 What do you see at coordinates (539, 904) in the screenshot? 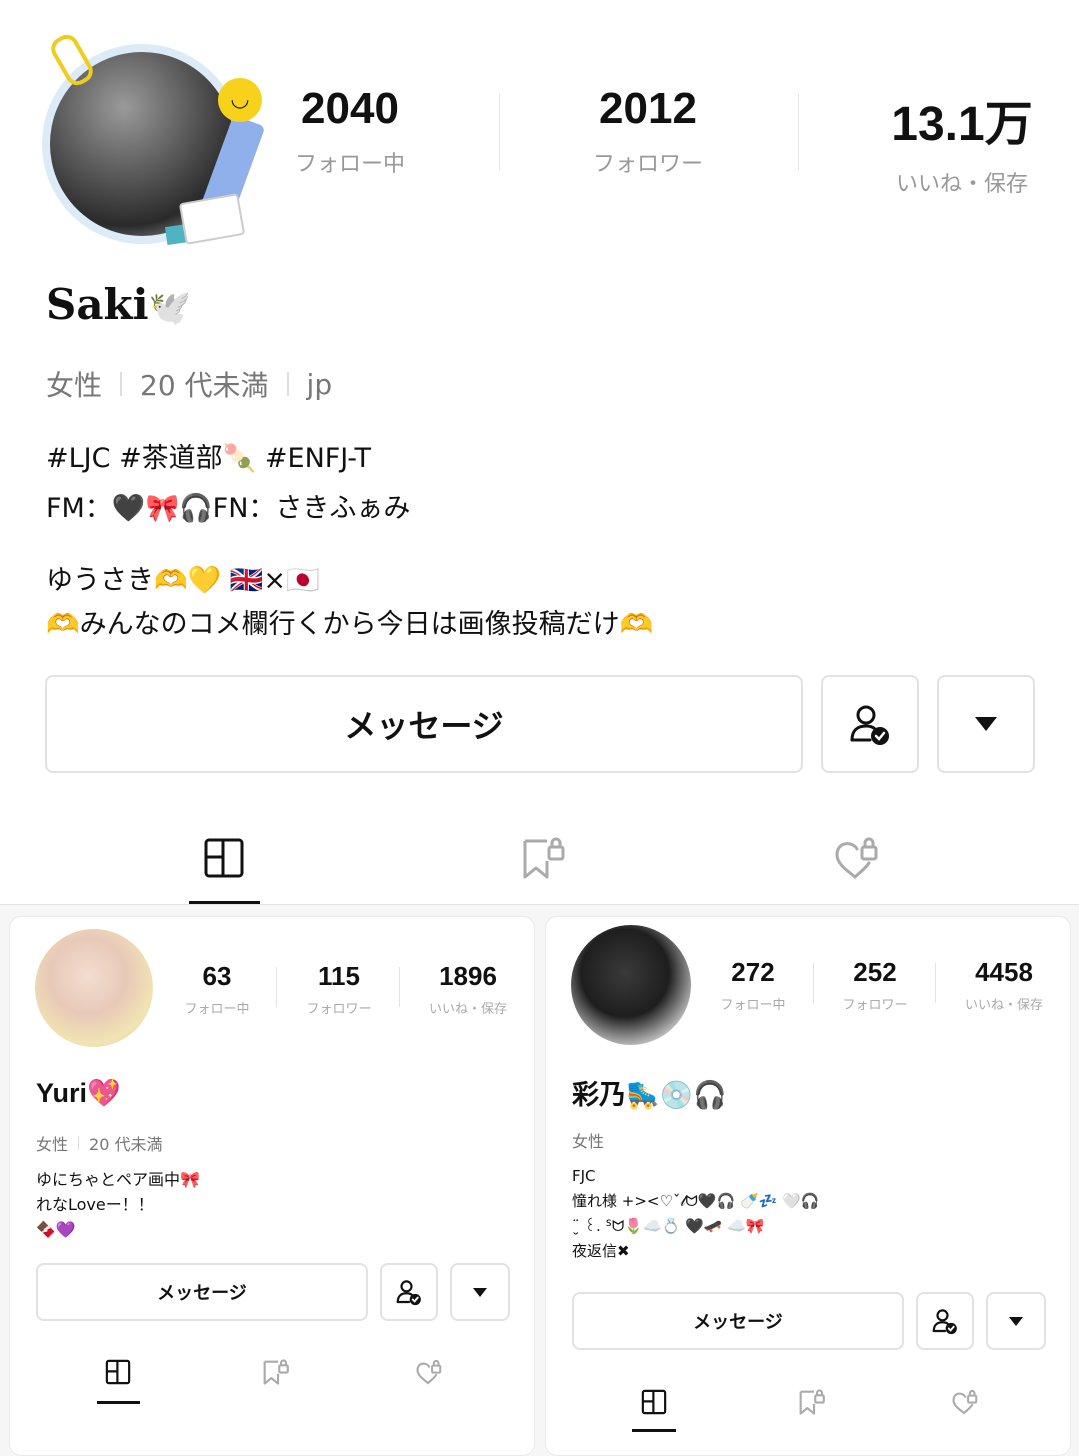
I see `tabs-divider` at bounding box center [539, 904].